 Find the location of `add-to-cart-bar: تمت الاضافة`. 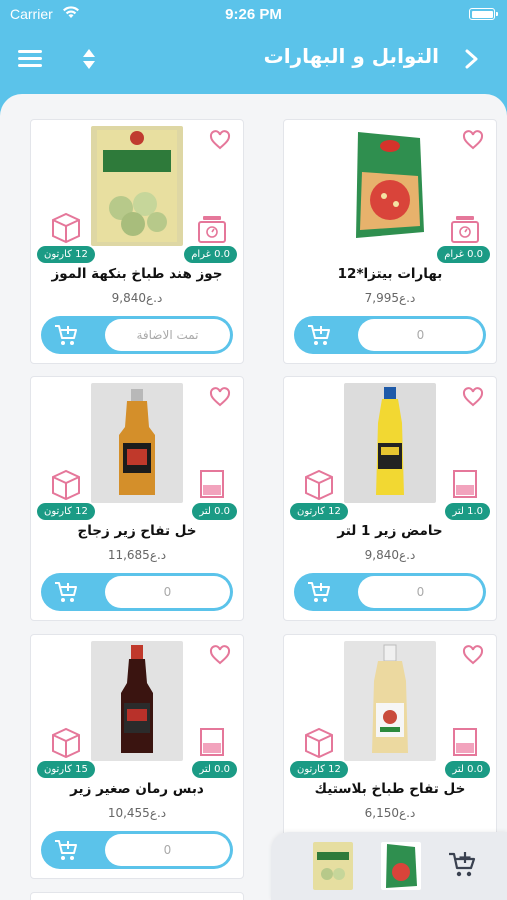

add-to-cart-bar: تمت الاضافة is located at coordinates (137, 335).